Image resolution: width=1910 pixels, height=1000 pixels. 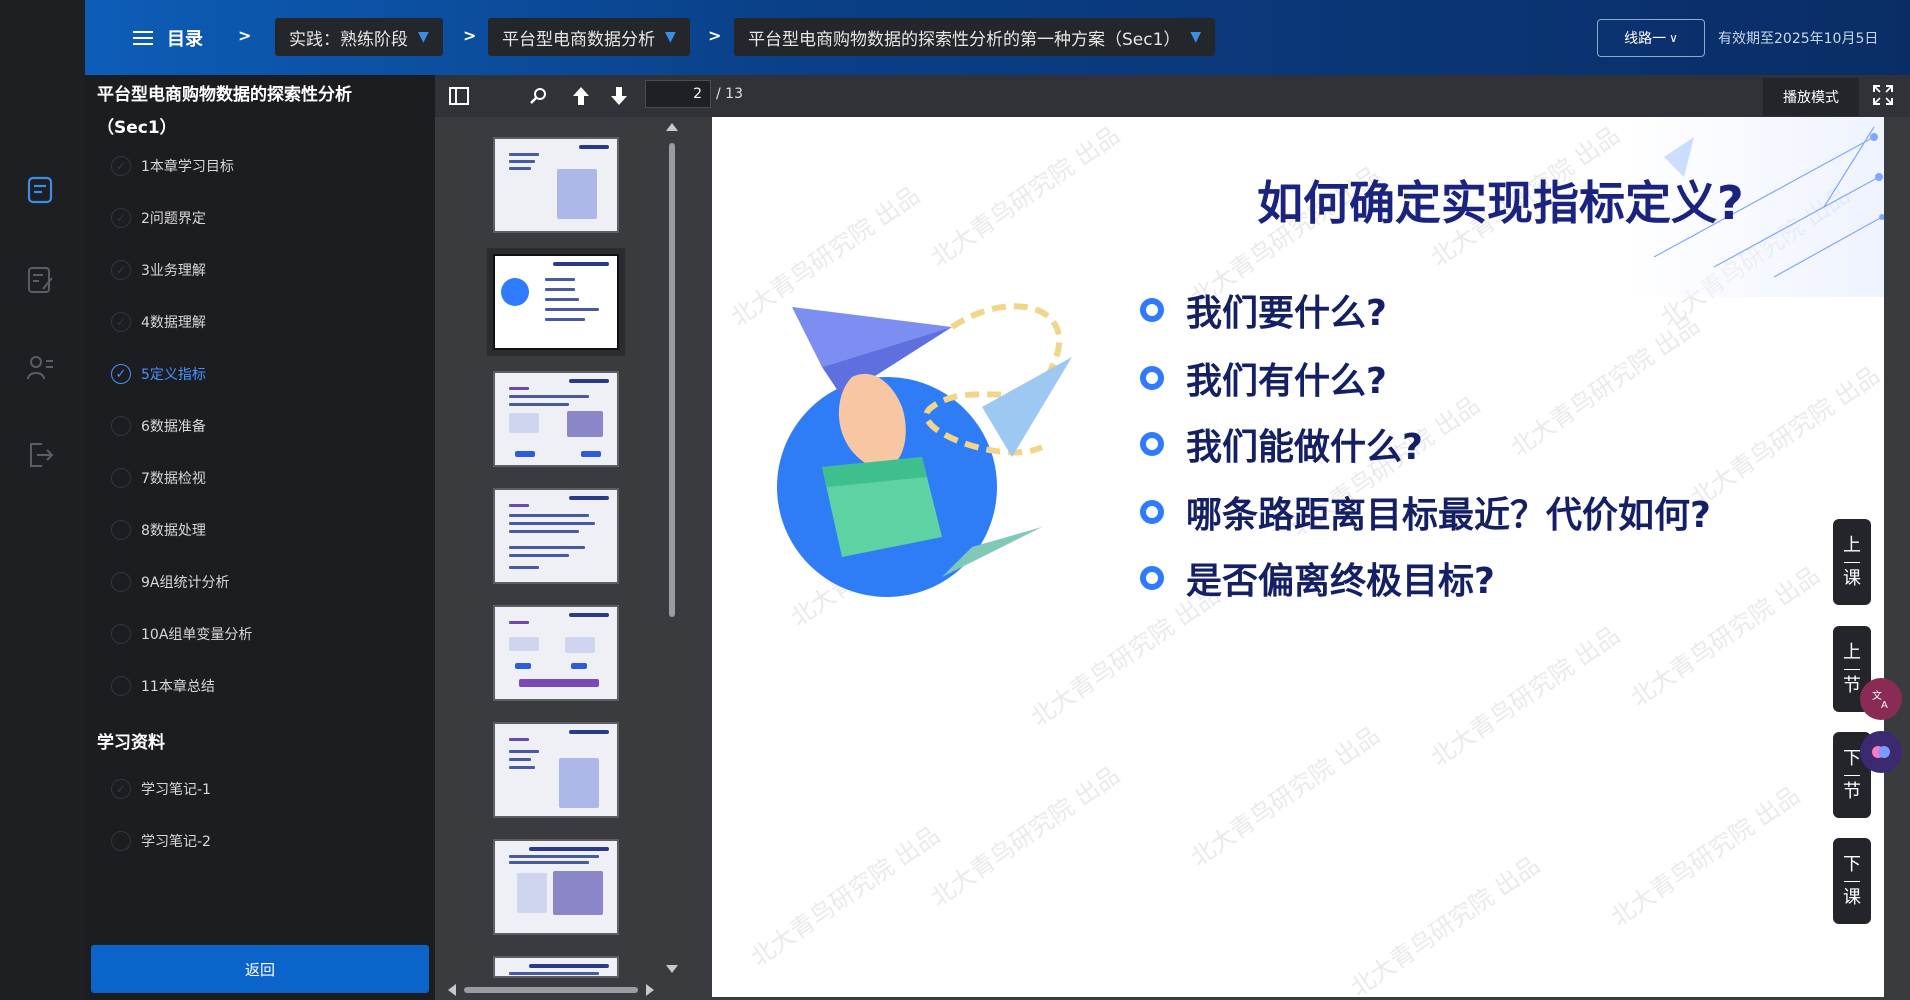 I want to click on breadcrumb-stage-select: 实践：熟练阶段 ▼, so click(x=359, y=37).